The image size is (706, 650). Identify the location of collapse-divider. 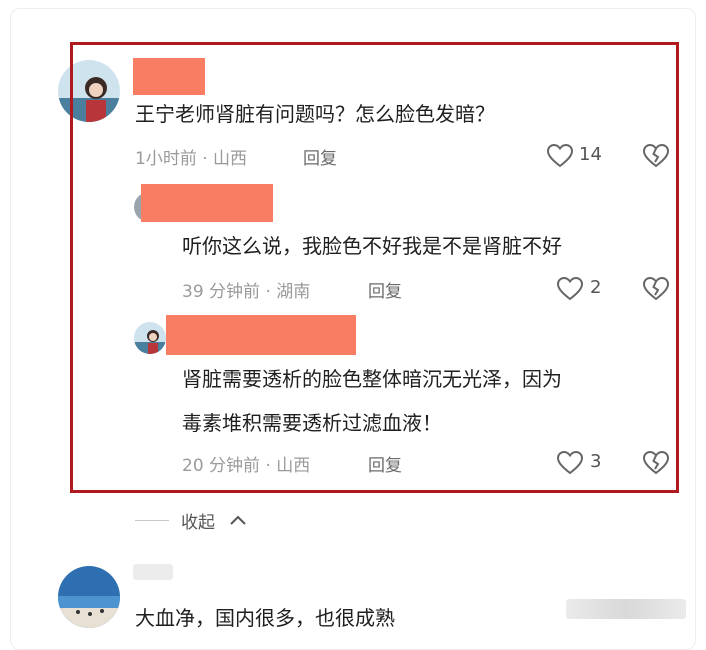
(152, 520).